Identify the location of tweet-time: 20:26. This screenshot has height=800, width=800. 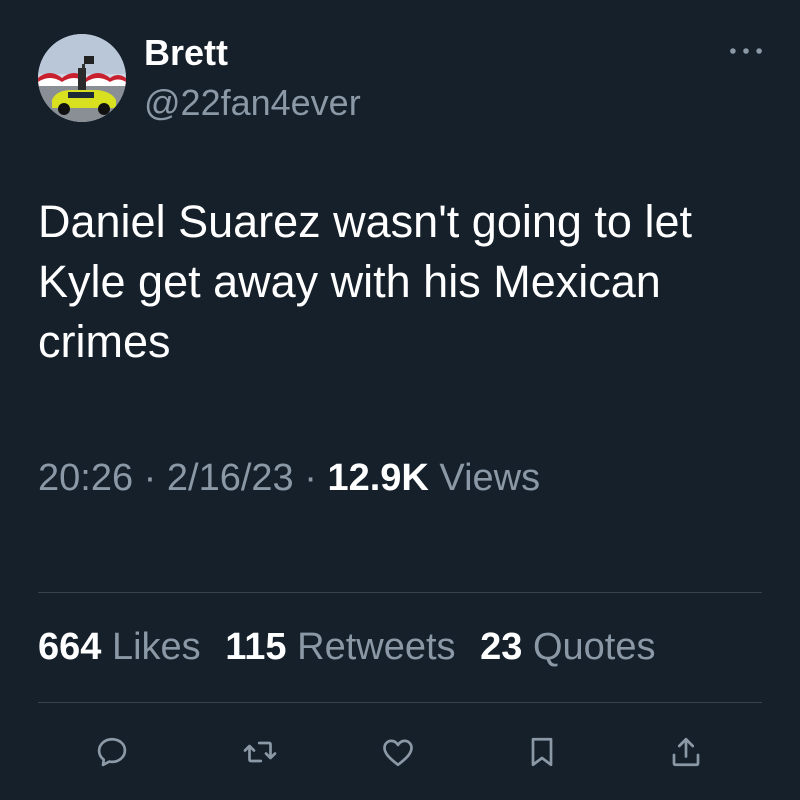
(85, 478).